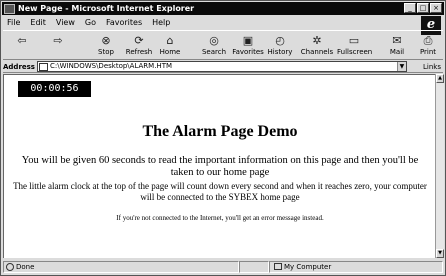 The image size is (446, 276). Describe the element at coordinates (54, 89) in the screenshot. I see `countdown-clock: 00:00:56` at that location.